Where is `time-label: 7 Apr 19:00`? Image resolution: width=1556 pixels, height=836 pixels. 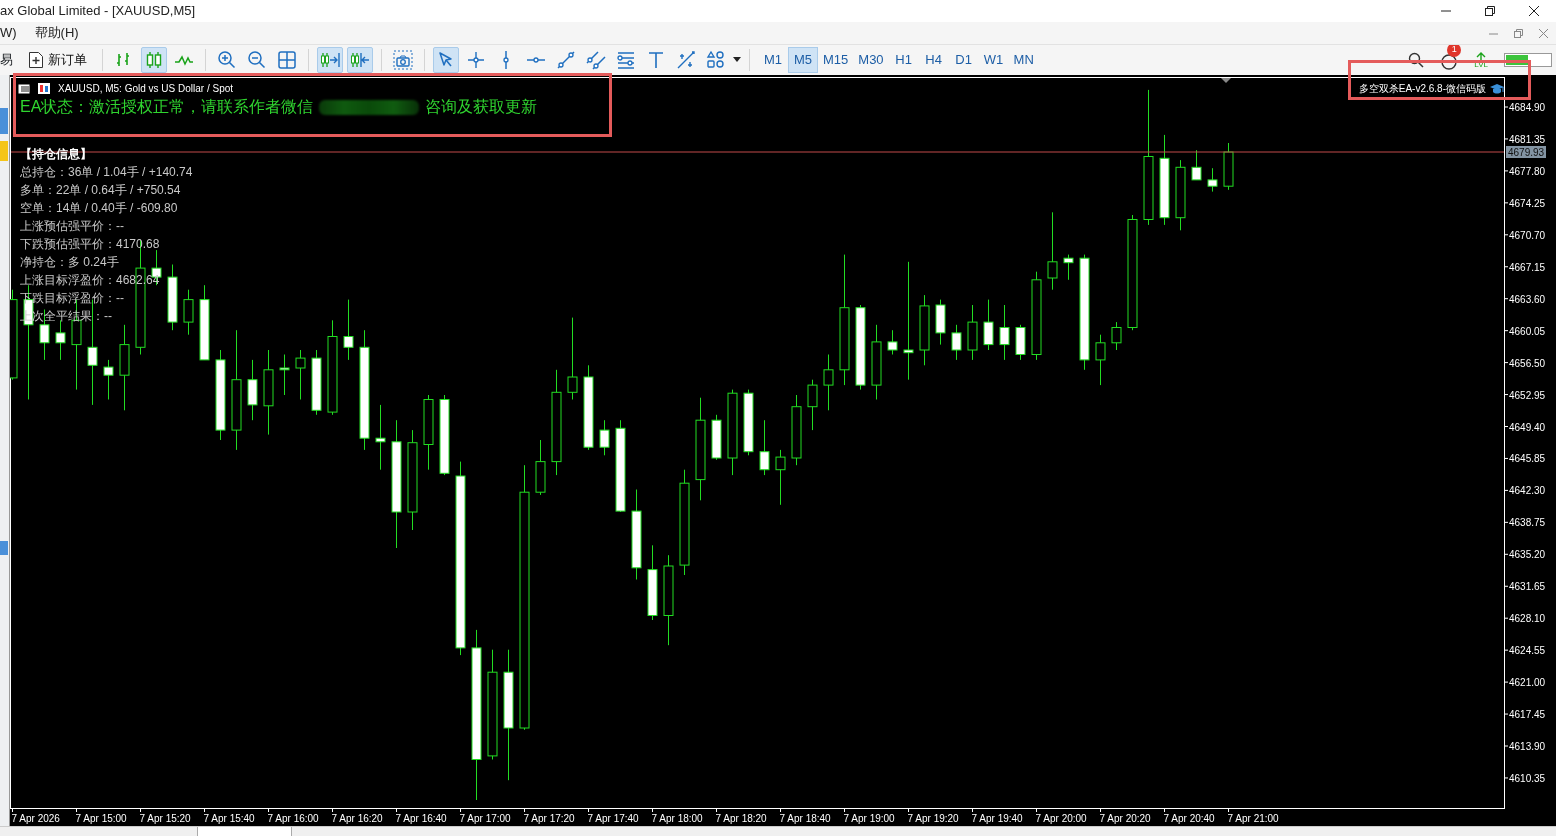 time-label: 7 Apr 19:00 is located at coordinates (869, 818).